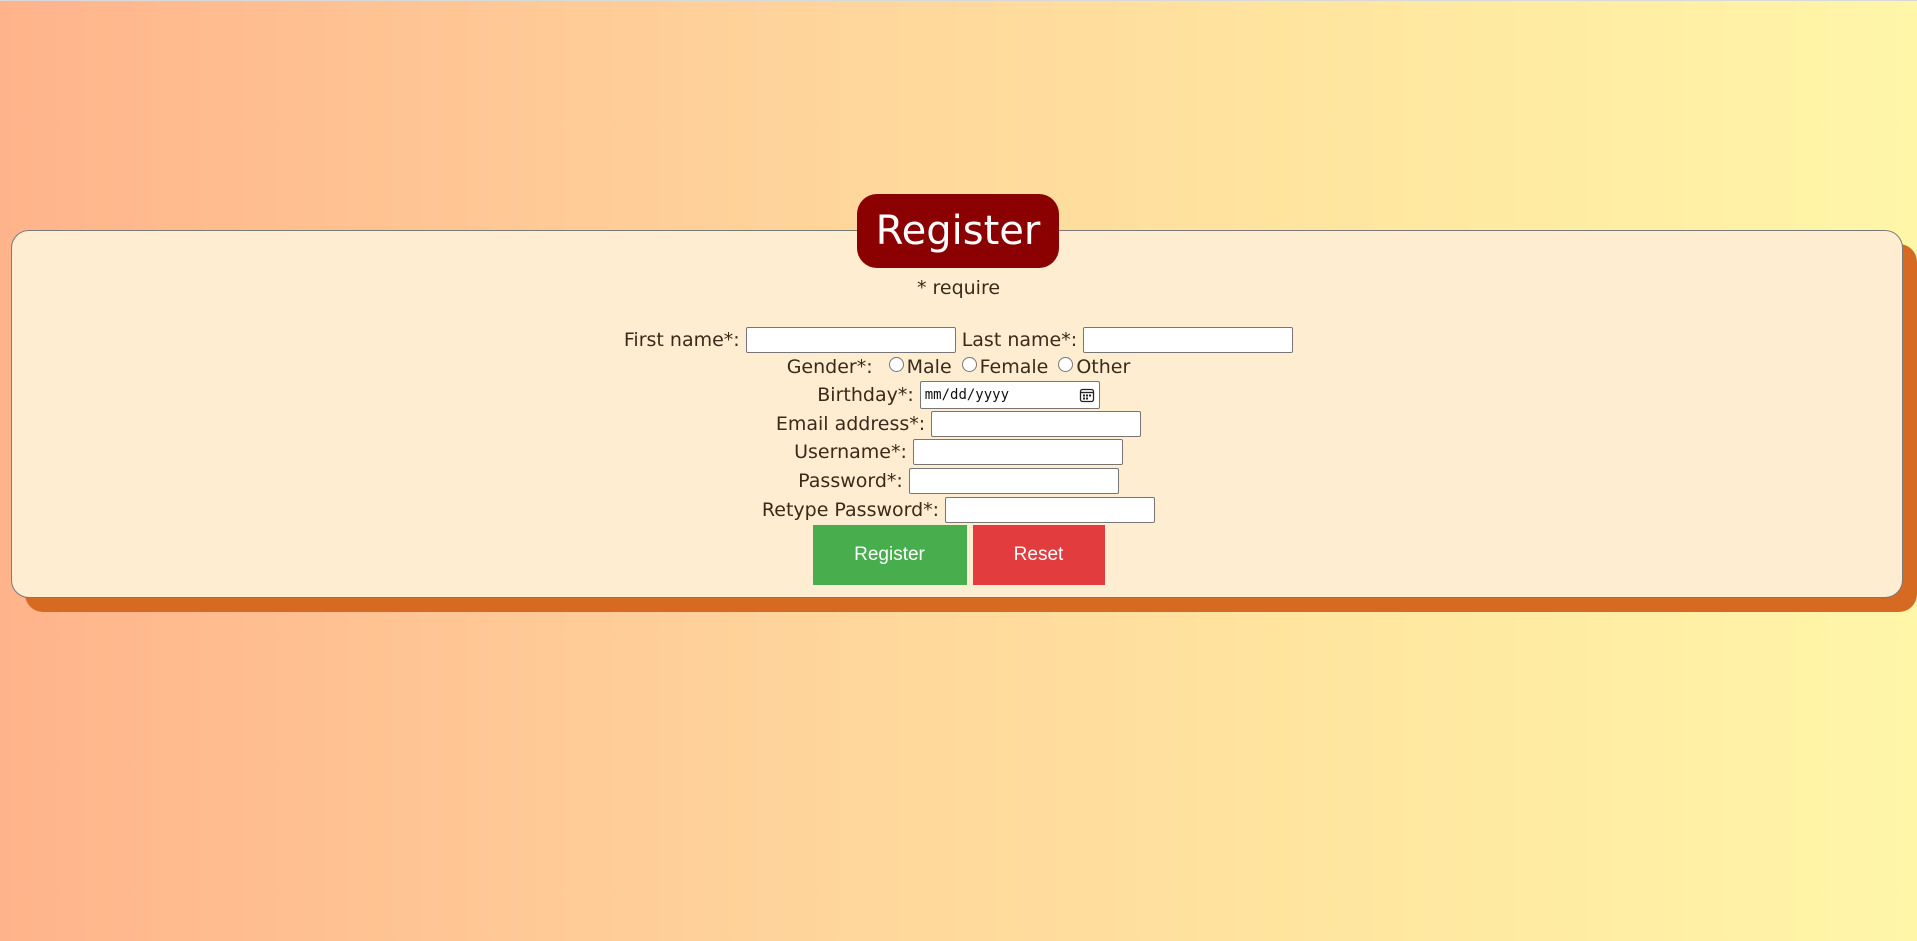 This screenshot has width=1917, height=941. I want to click on password-row: Password*:, so click(958, 481).